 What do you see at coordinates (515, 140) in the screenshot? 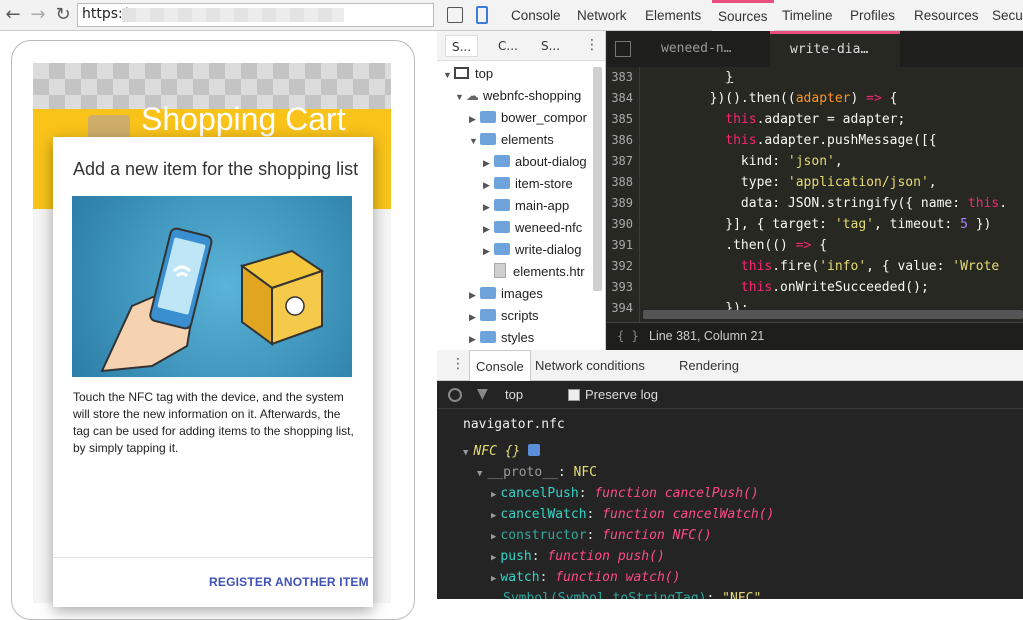
I see `tree-item-folder: ▼ elements` at bounding box center [515, 140].